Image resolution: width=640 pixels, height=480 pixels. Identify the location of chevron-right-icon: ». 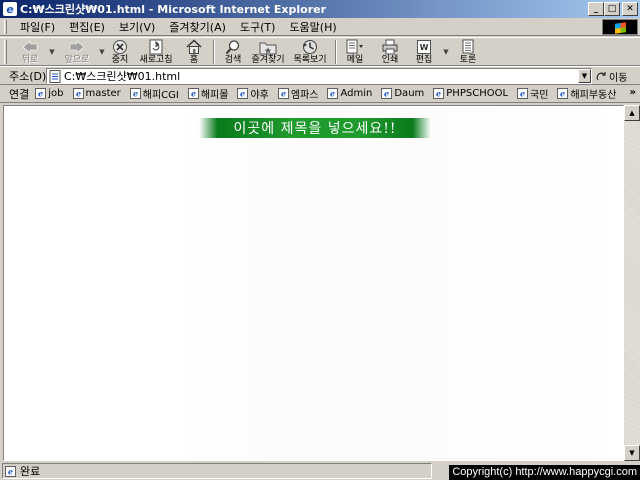
(633, 92).